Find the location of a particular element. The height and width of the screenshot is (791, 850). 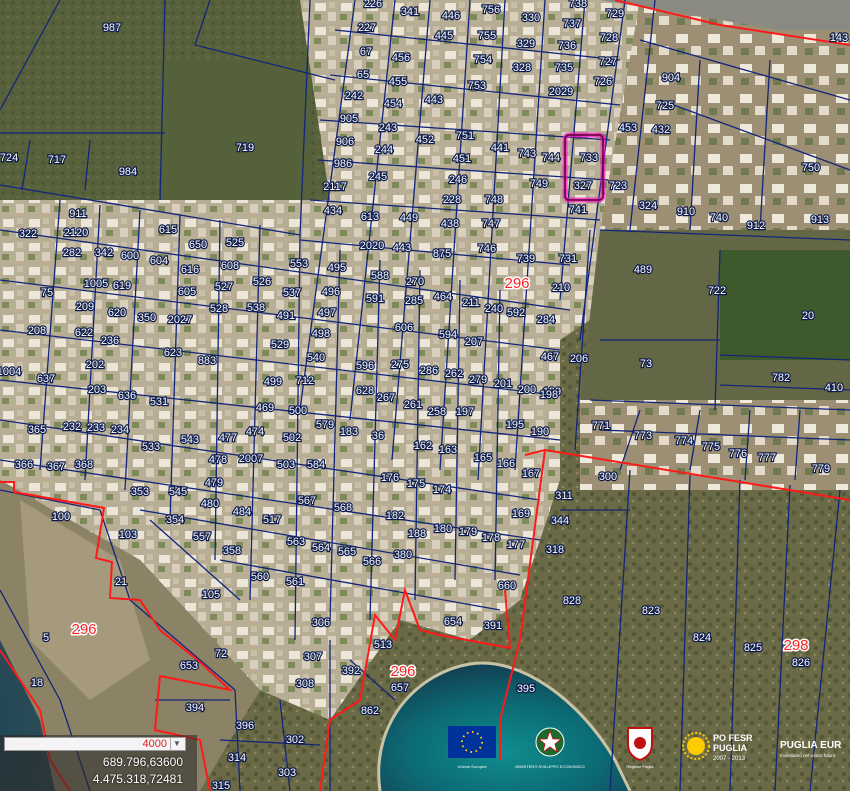

parcel-label: 774 is located at coordinates (684, 441).